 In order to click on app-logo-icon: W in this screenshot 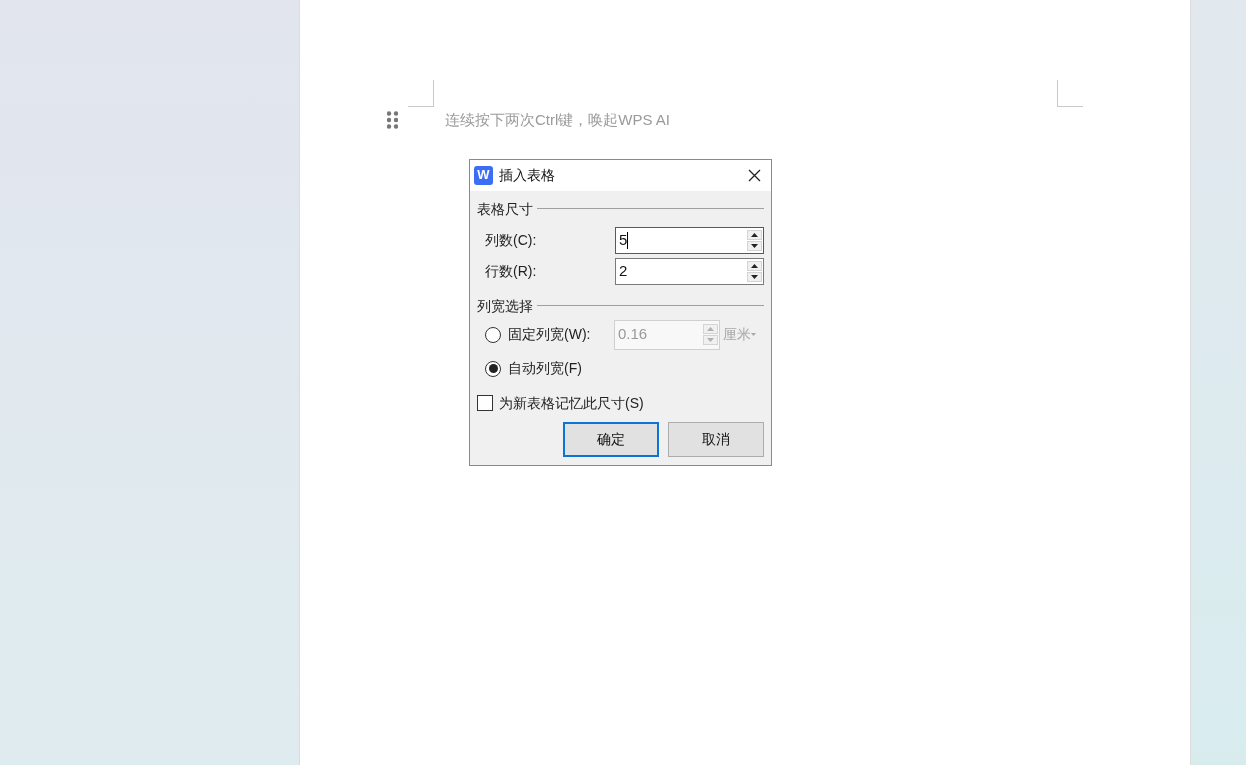, I will do `click(483, 175)`.